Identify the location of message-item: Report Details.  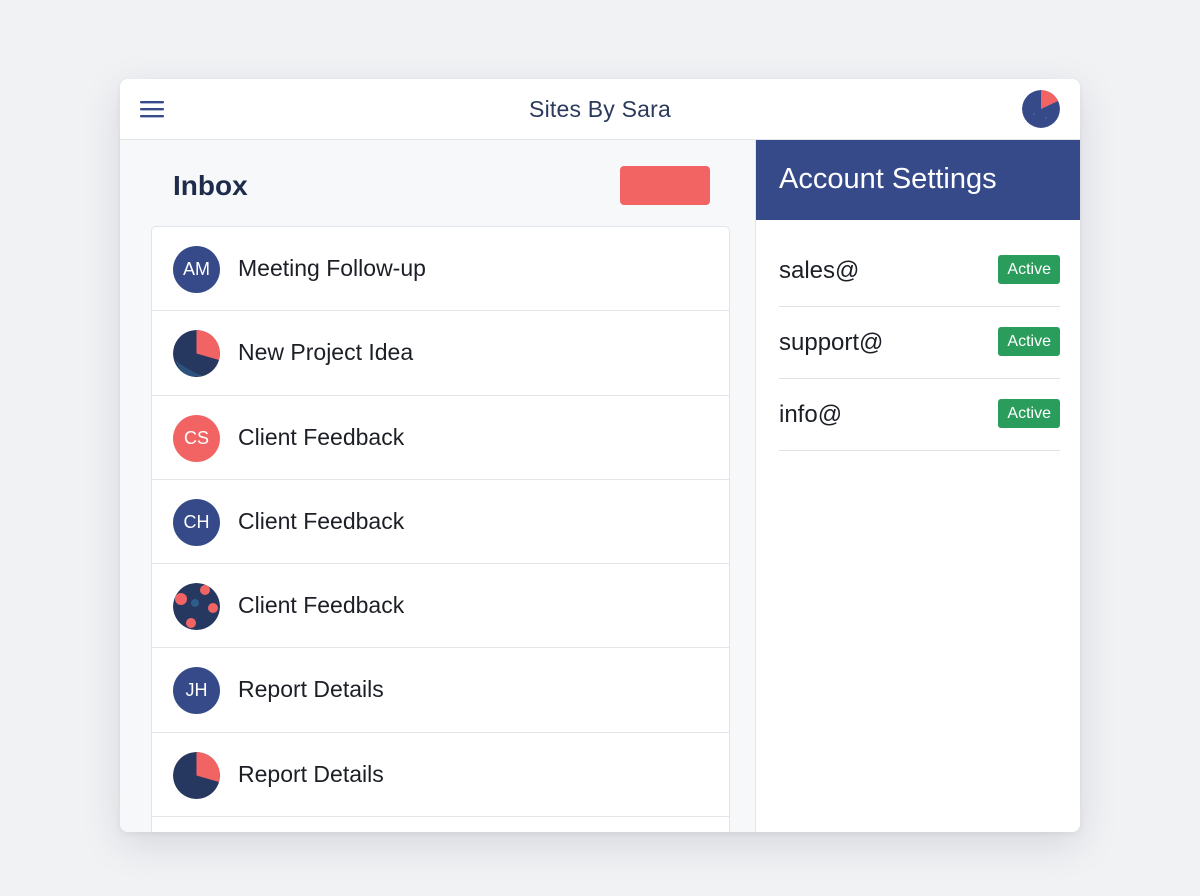
(440, 775).